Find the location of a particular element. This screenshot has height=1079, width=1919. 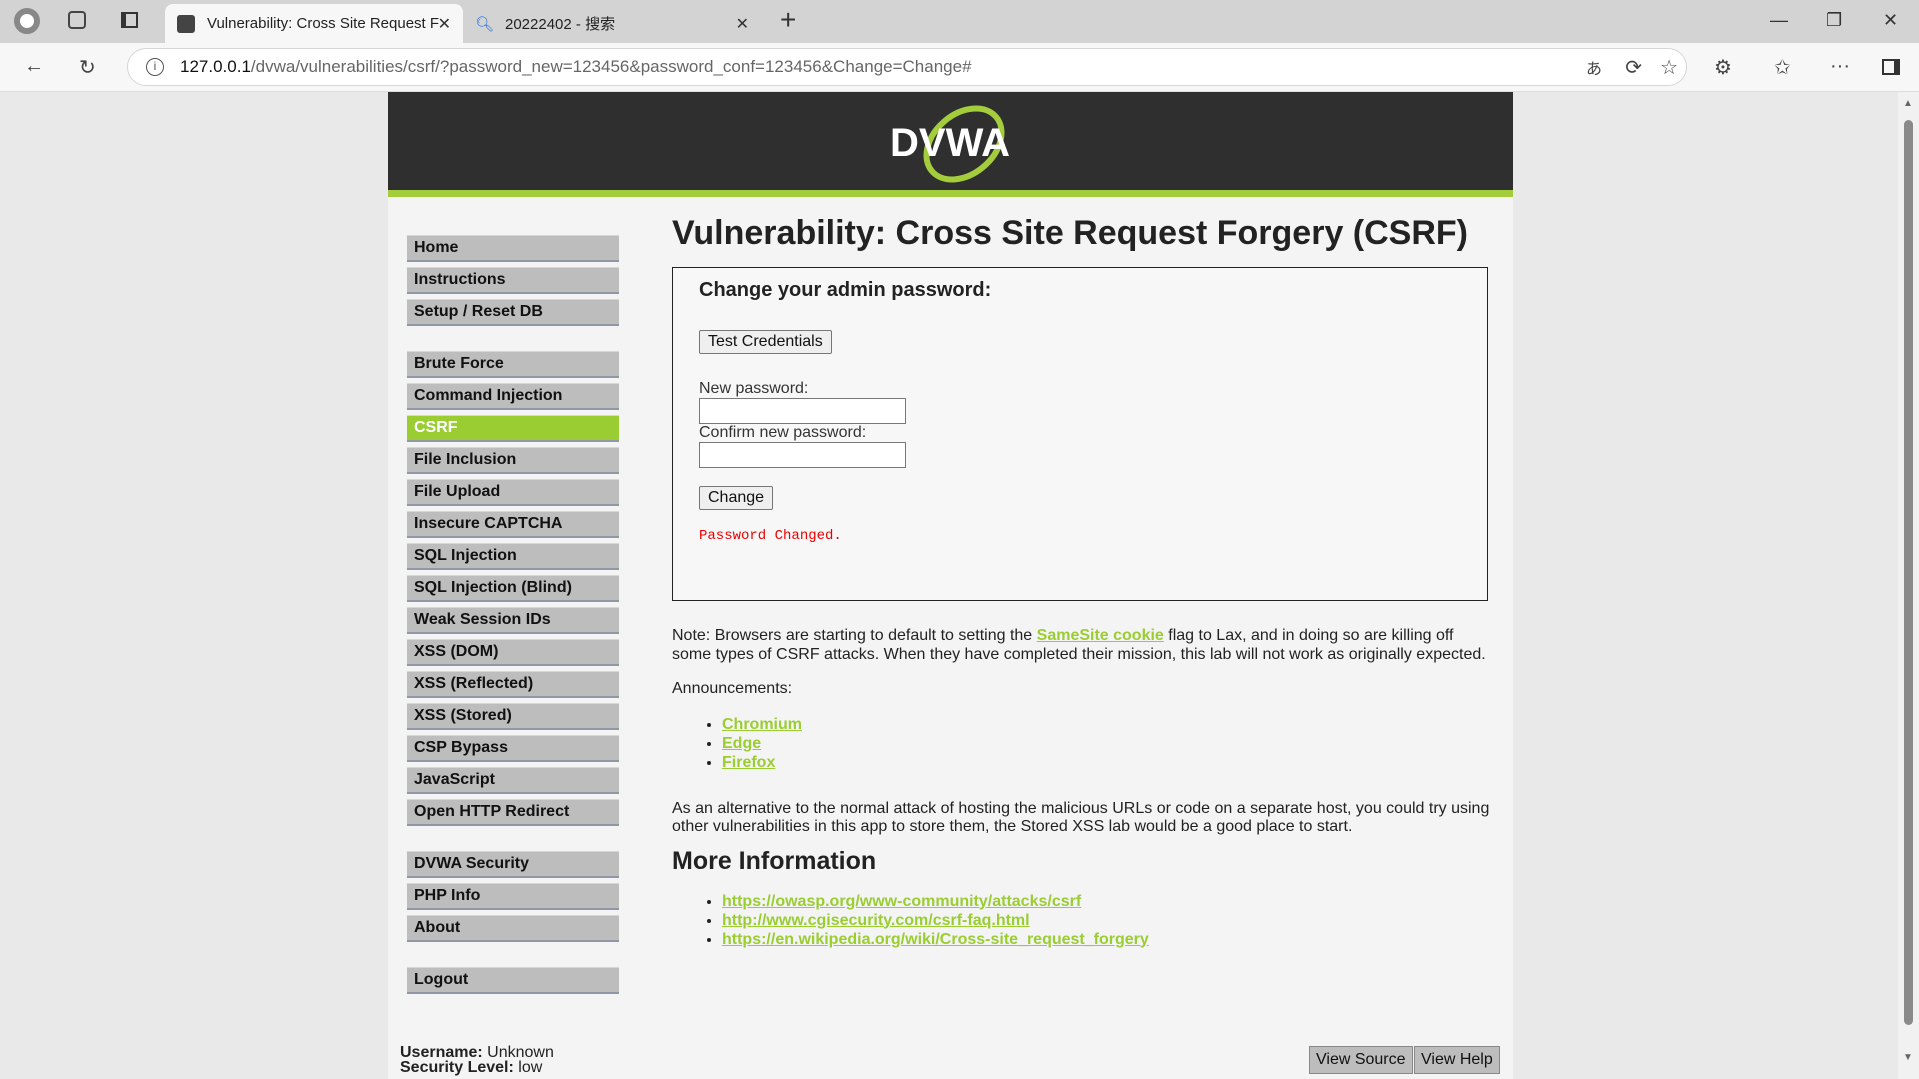

favorites-icon: ✩ is located at coordinates (1782, 67).